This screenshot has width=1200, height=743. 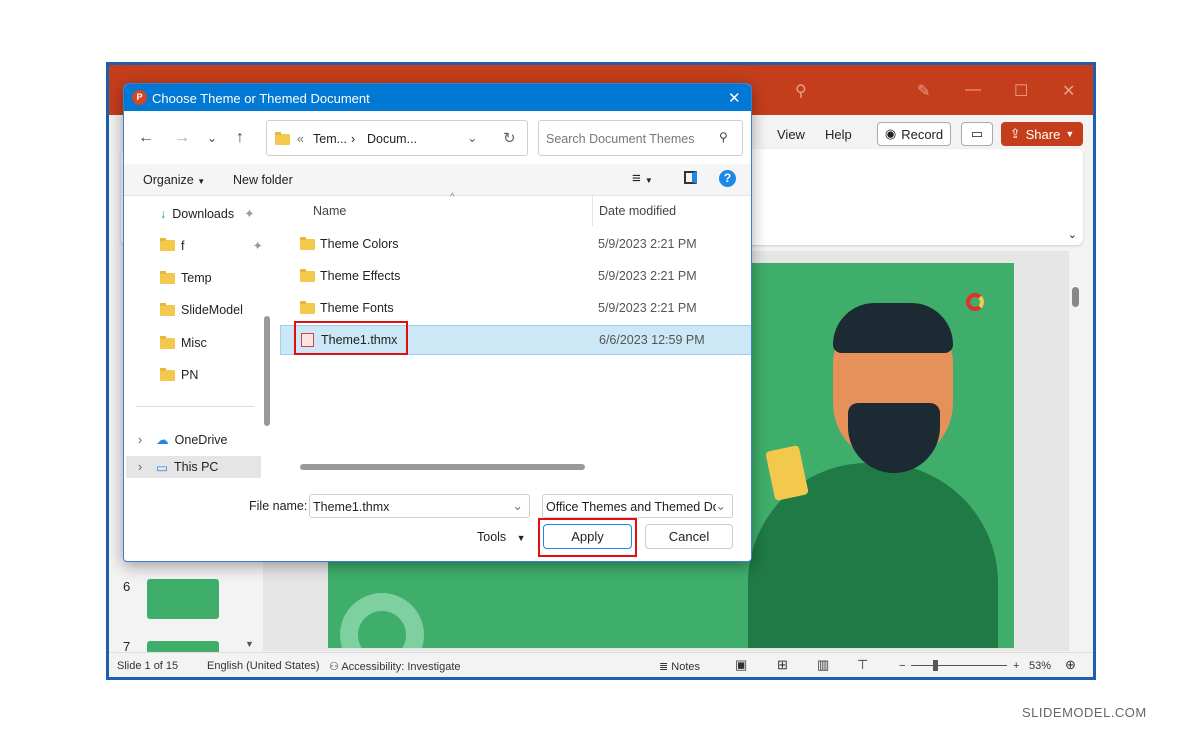 What do you see at coordinates (637, 506) in the screenshot?
I see `file-type-select: Office Themes and Themed Doc ⌄` at bounding box center [637, 506].